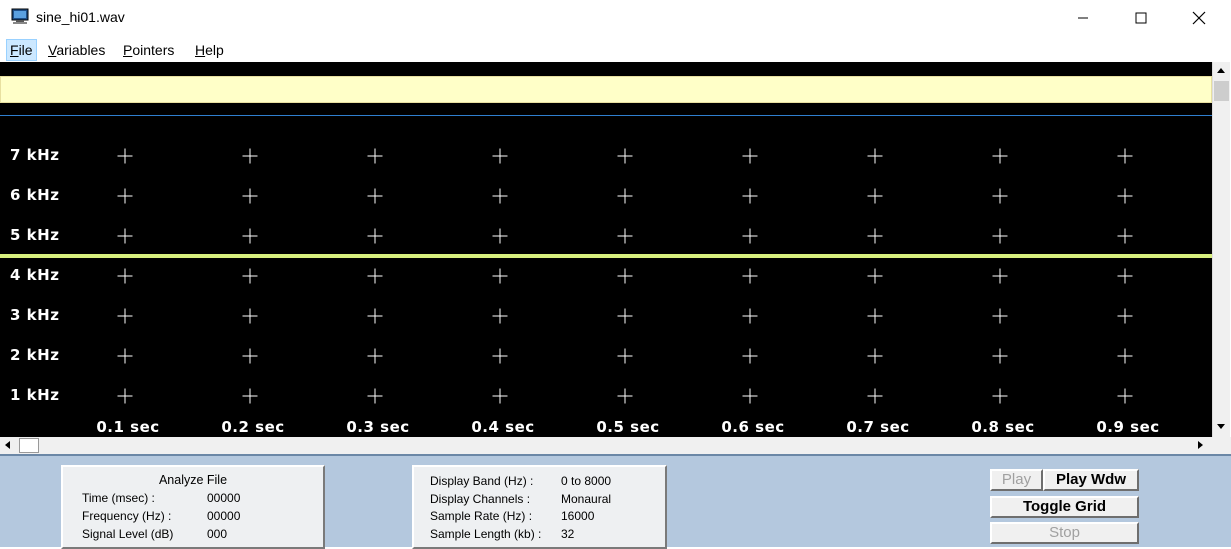 The image size is (1231, 549). I want to click on maximize-icon, so click(1141, 18).